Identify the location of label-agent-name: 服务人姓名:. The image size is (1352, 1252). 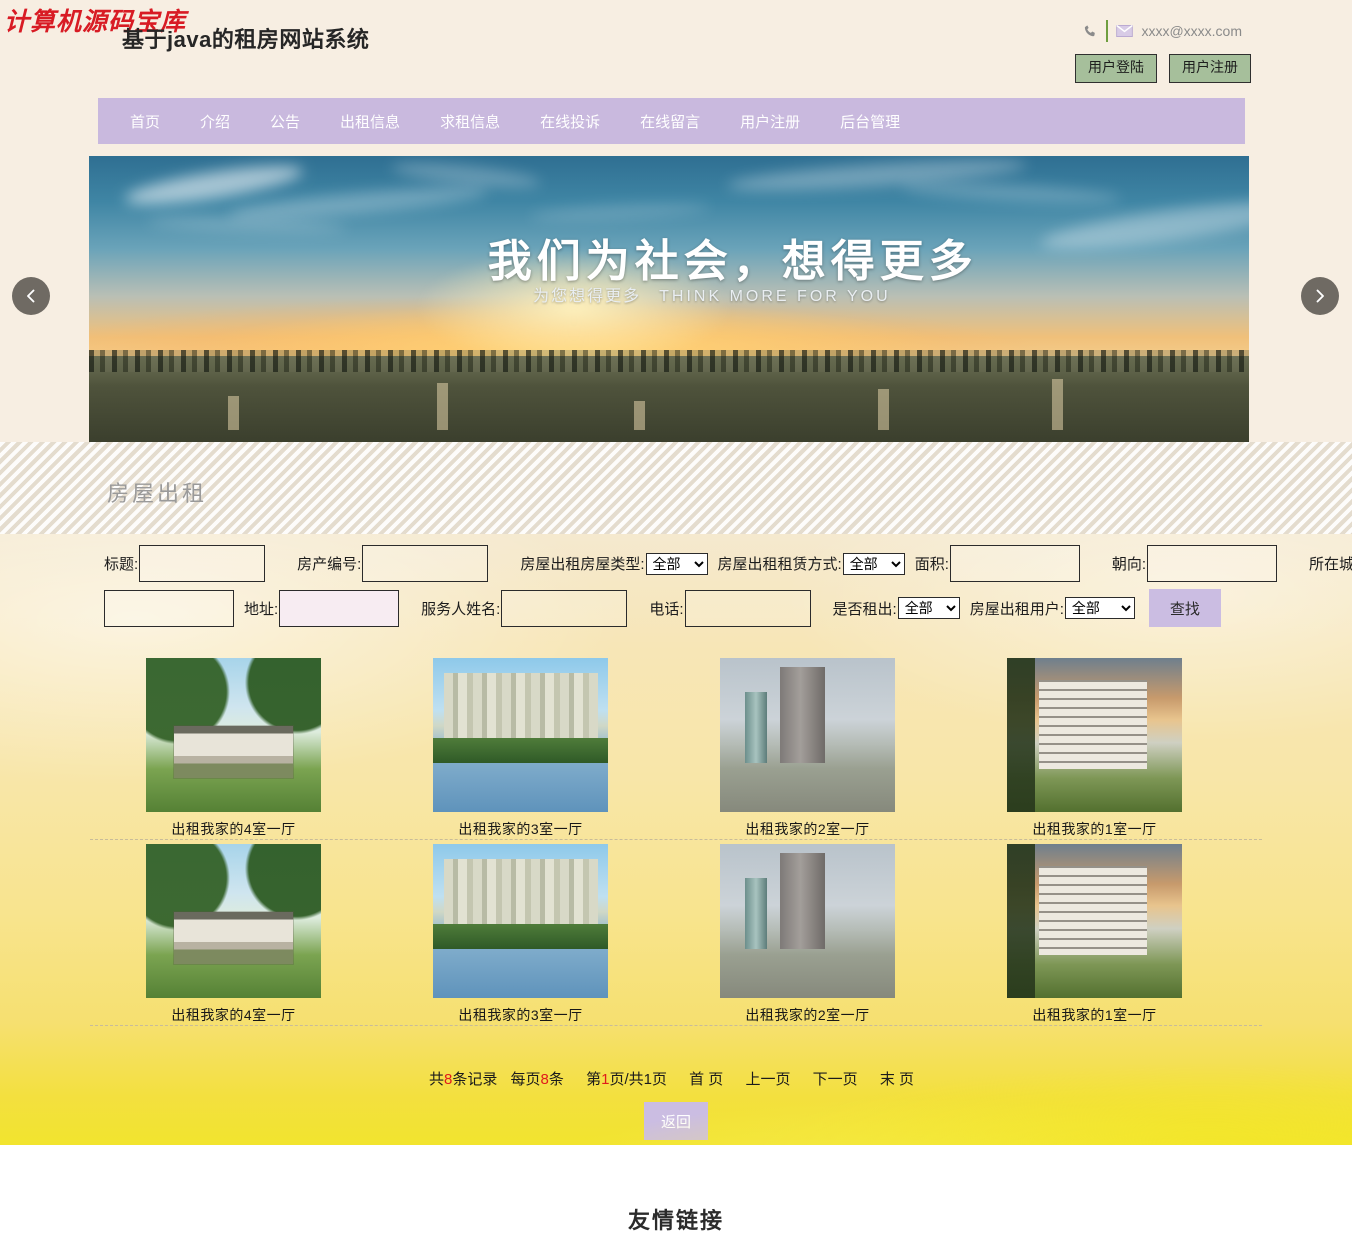
(461, 609).